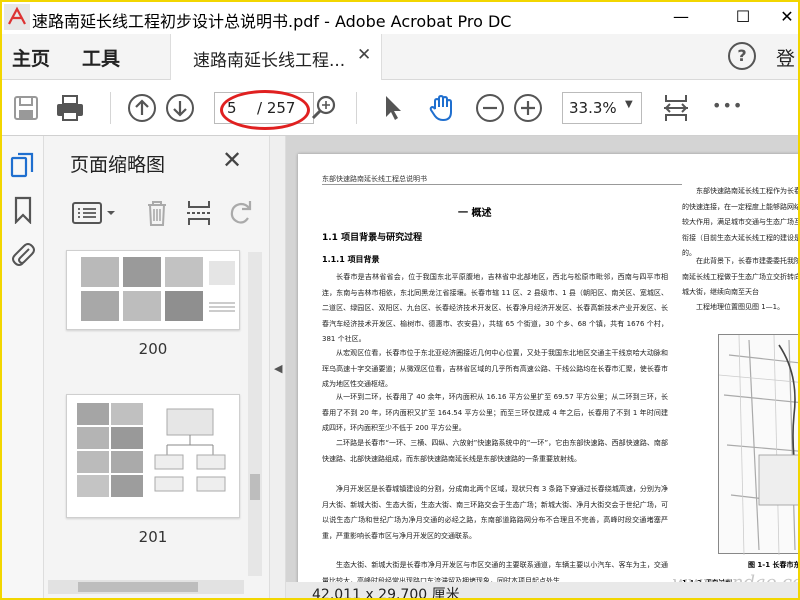 The width and height of the screenshot is (800, 600). What do you see at coordinates (153, 537) in the screenshot?
I see `thumbnail-label-201: 201` at bounding box center [153, 537].